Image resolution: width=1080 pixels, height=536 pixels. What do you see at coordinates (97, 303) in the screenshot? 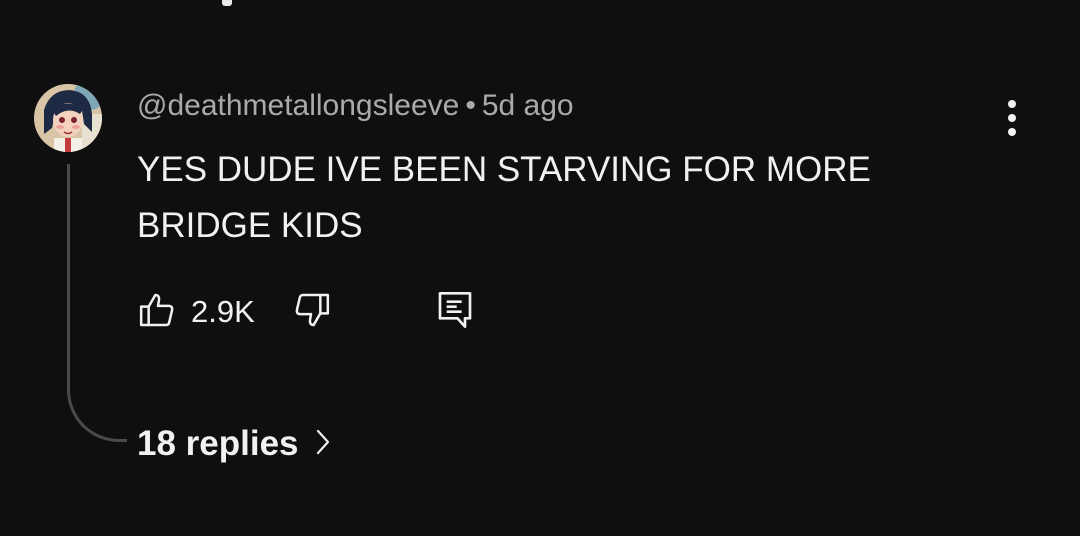
I see `reply-thread-line` at bounding box center [97, 303].